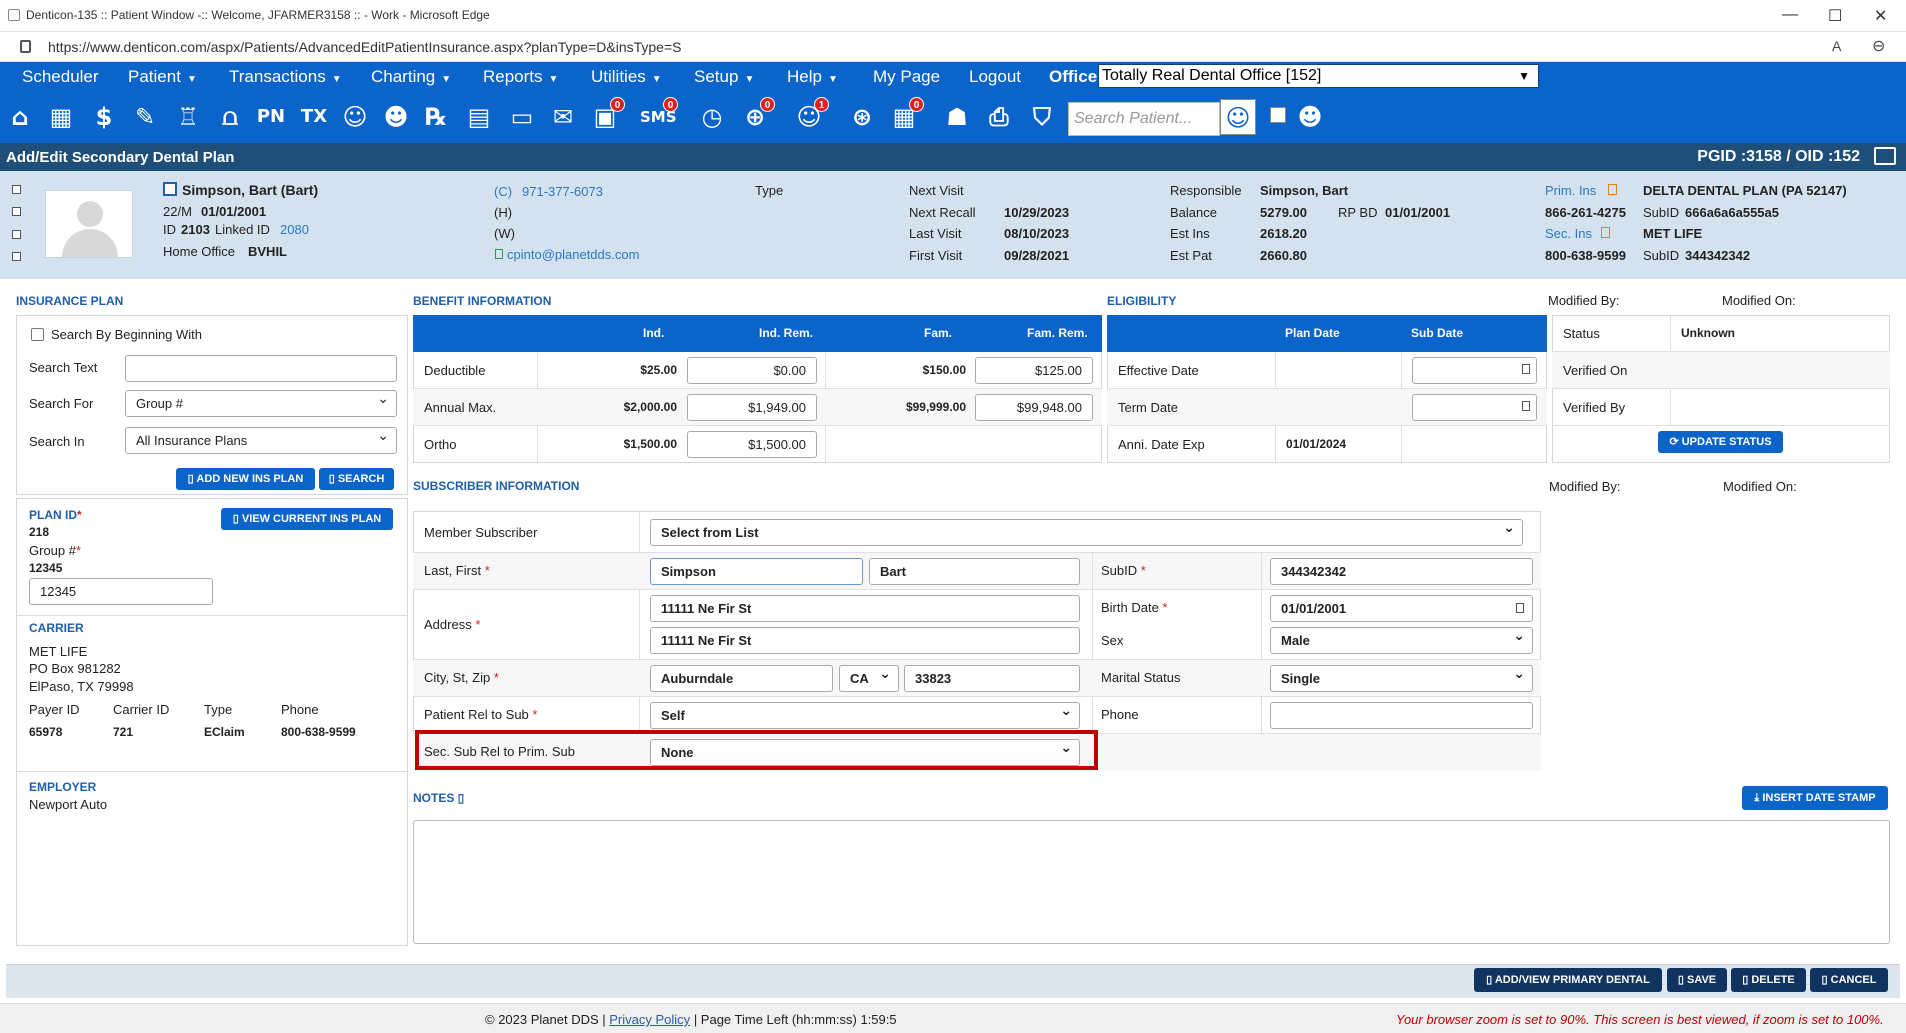  Describe the element at coordinates (1034, 370) in the screenshot. I see `deductible-fam-rem-input: $125.00` at that location.